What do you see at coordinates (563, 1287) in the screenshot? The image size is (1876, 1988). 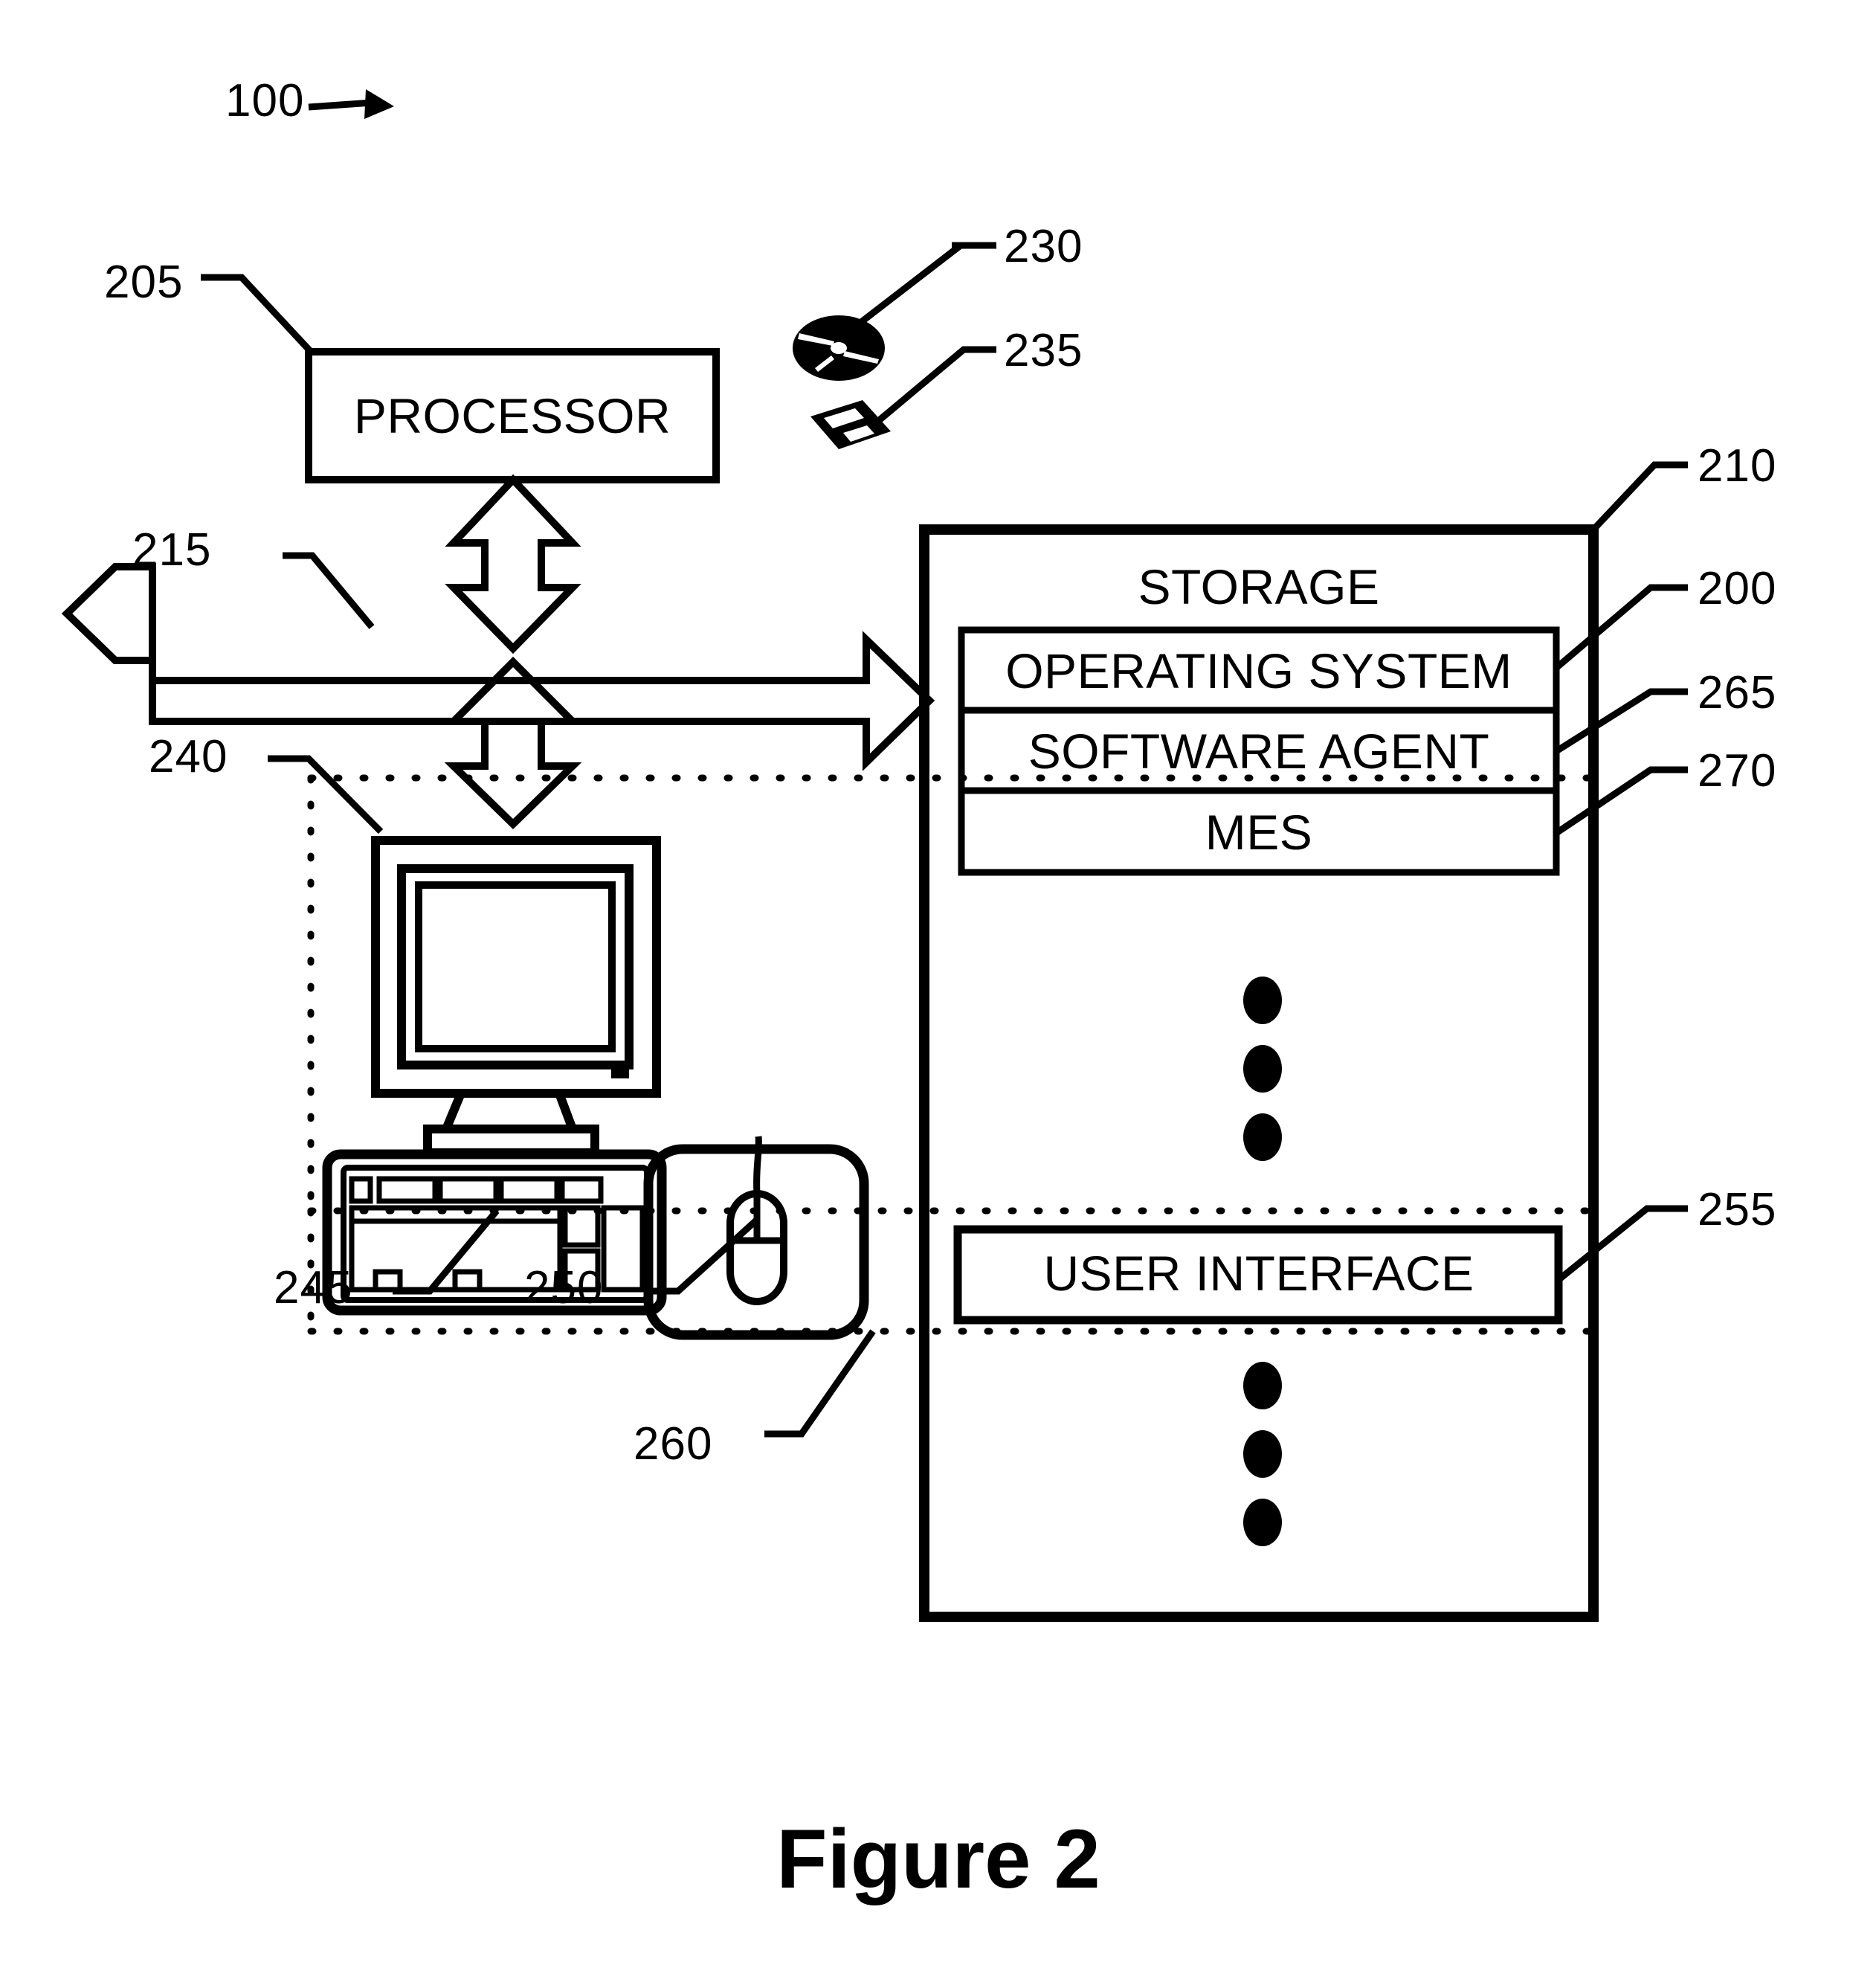 I see `ref-label-250: 250` at bounding box center [563, 1287].